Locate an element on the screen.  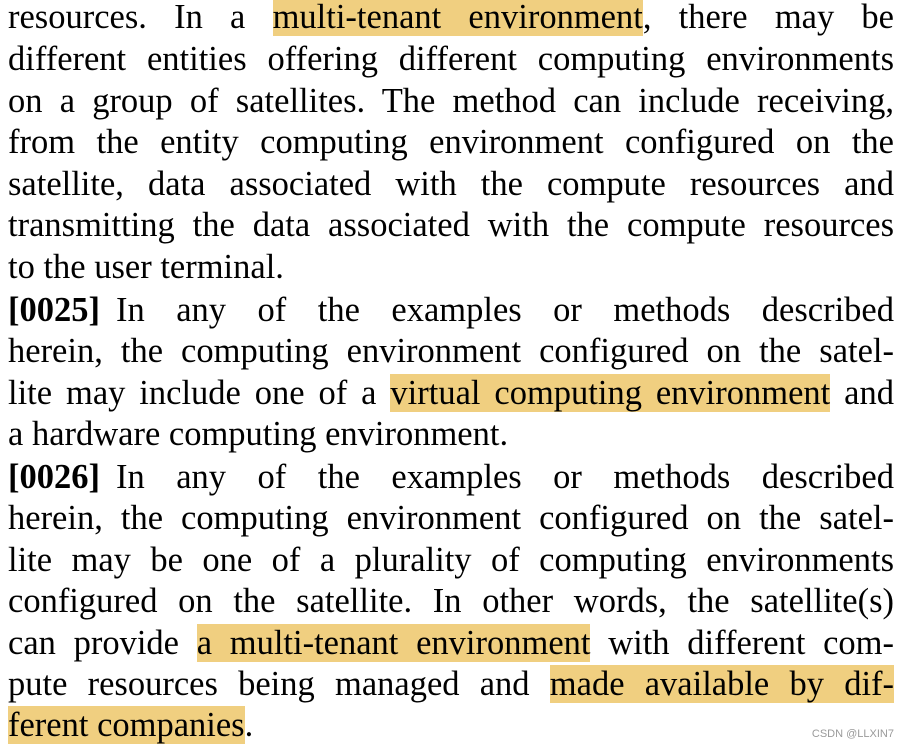
highlighted-phrase: ferent companies is located at coordinates (126, 725).